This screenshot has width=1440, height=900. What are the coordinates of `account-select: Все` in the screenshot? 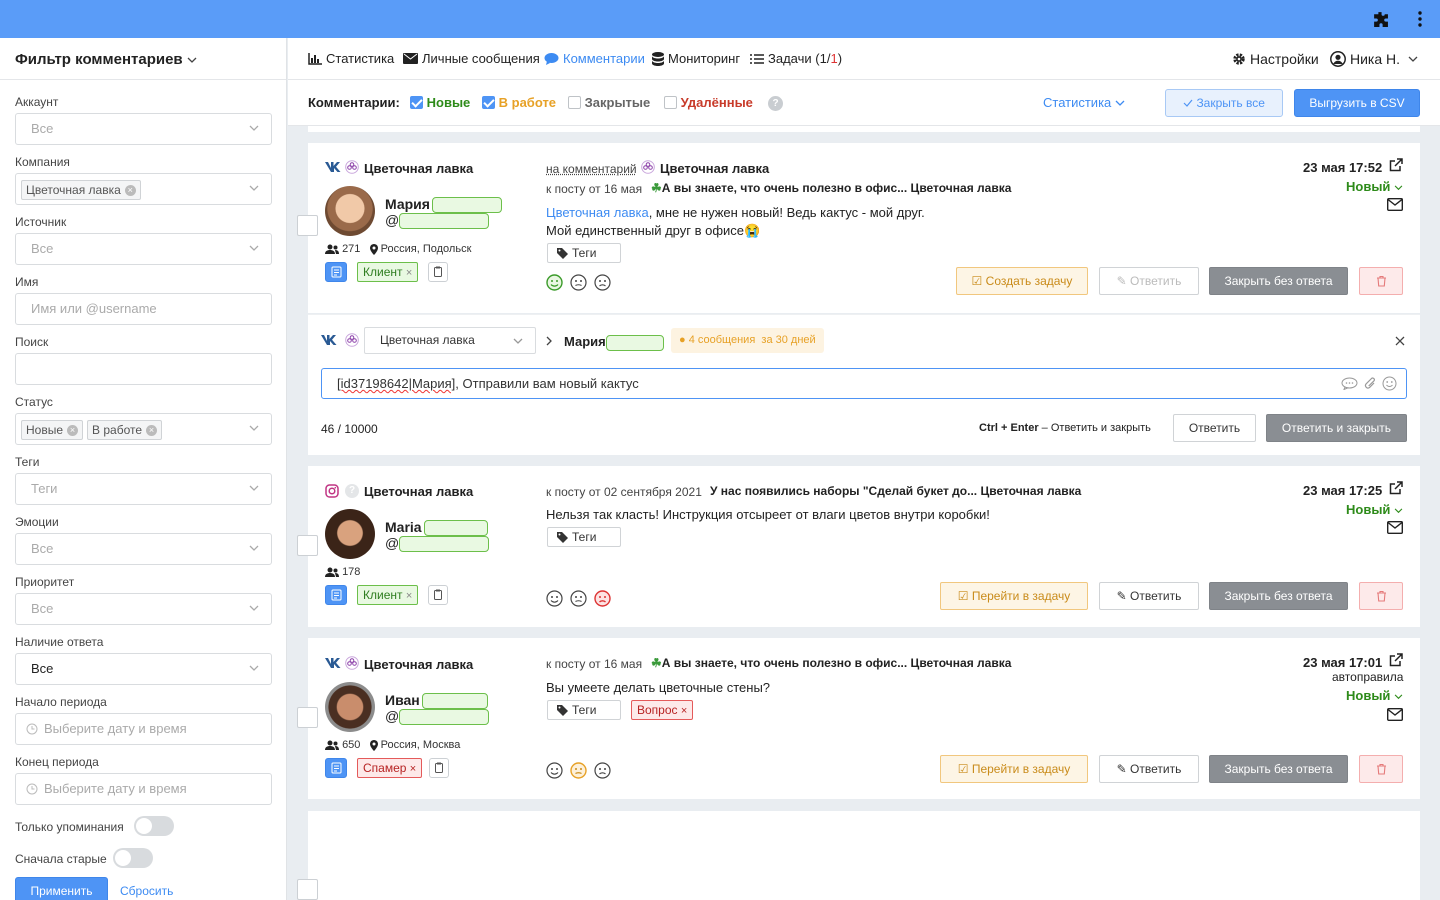 It's located at (143, 129).